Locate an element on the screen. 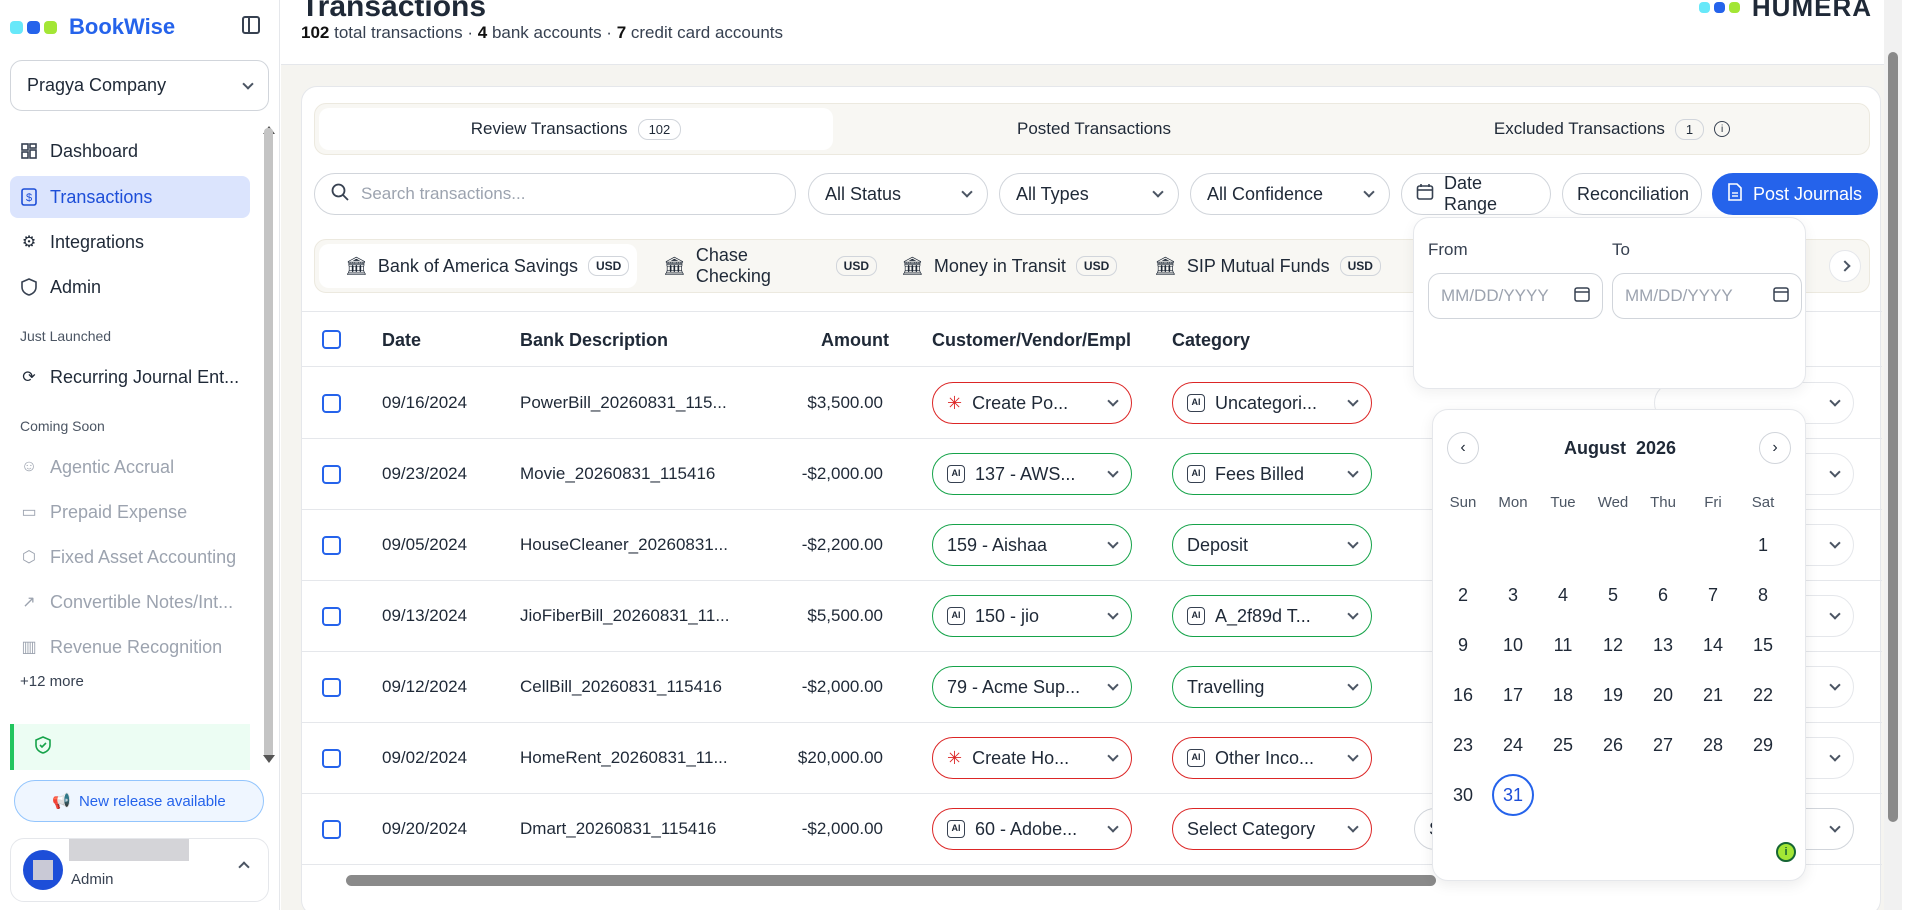 The width and height of the screenshot is (1920, 910). vendor-select: AI 150 - jio is located at coordinates (1032, 616).